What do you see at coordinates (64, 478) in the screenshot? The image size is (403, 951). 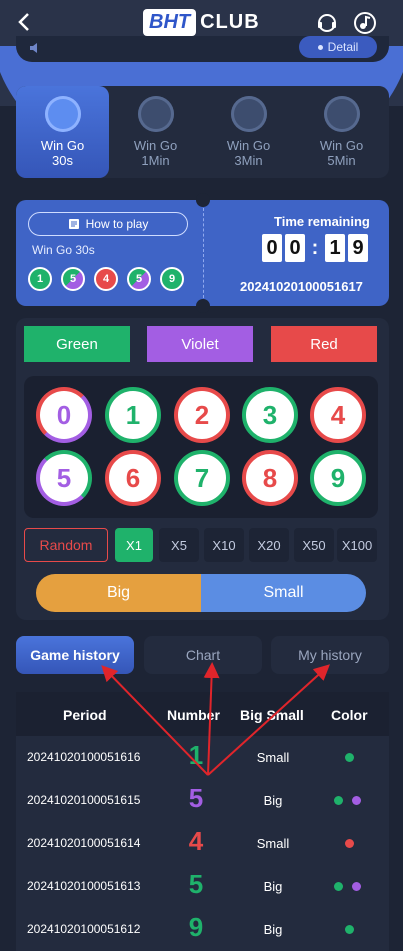 I see `number-ball-5: 5` at bounding box center [64, 478].